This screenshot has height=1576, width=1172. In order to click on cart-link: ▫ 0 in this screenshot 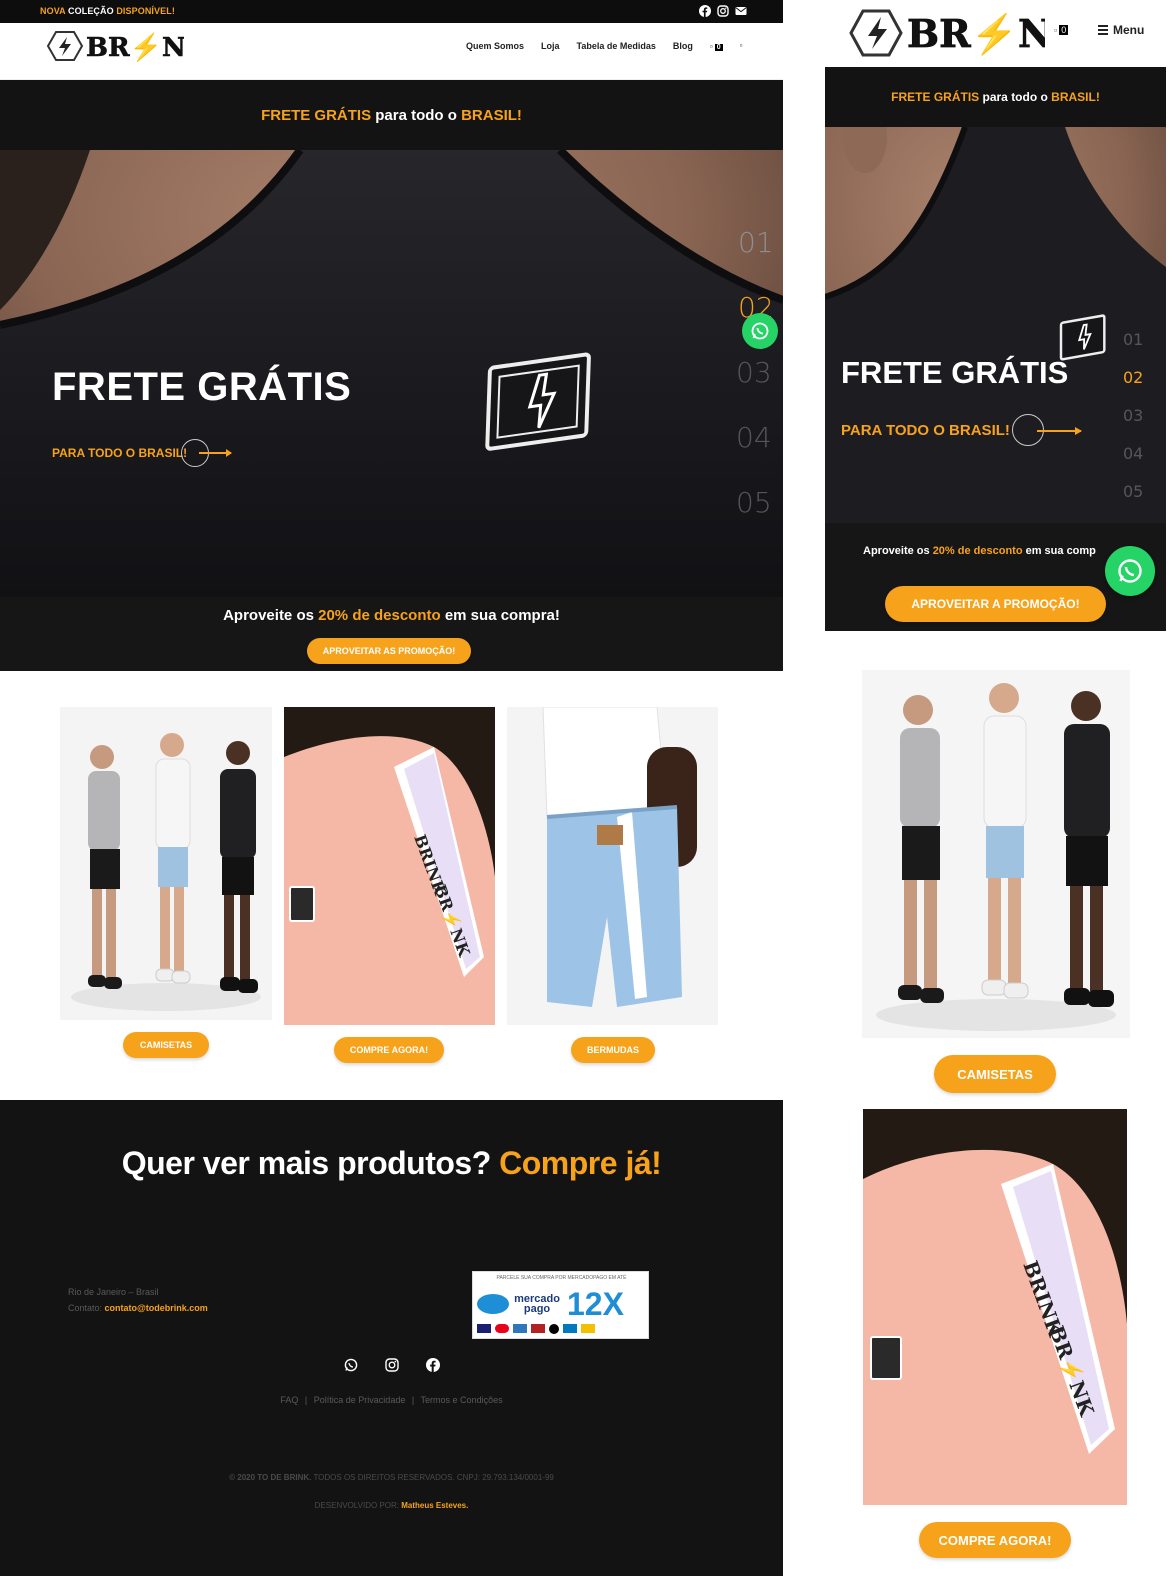, I will do `click(716, 46)`.